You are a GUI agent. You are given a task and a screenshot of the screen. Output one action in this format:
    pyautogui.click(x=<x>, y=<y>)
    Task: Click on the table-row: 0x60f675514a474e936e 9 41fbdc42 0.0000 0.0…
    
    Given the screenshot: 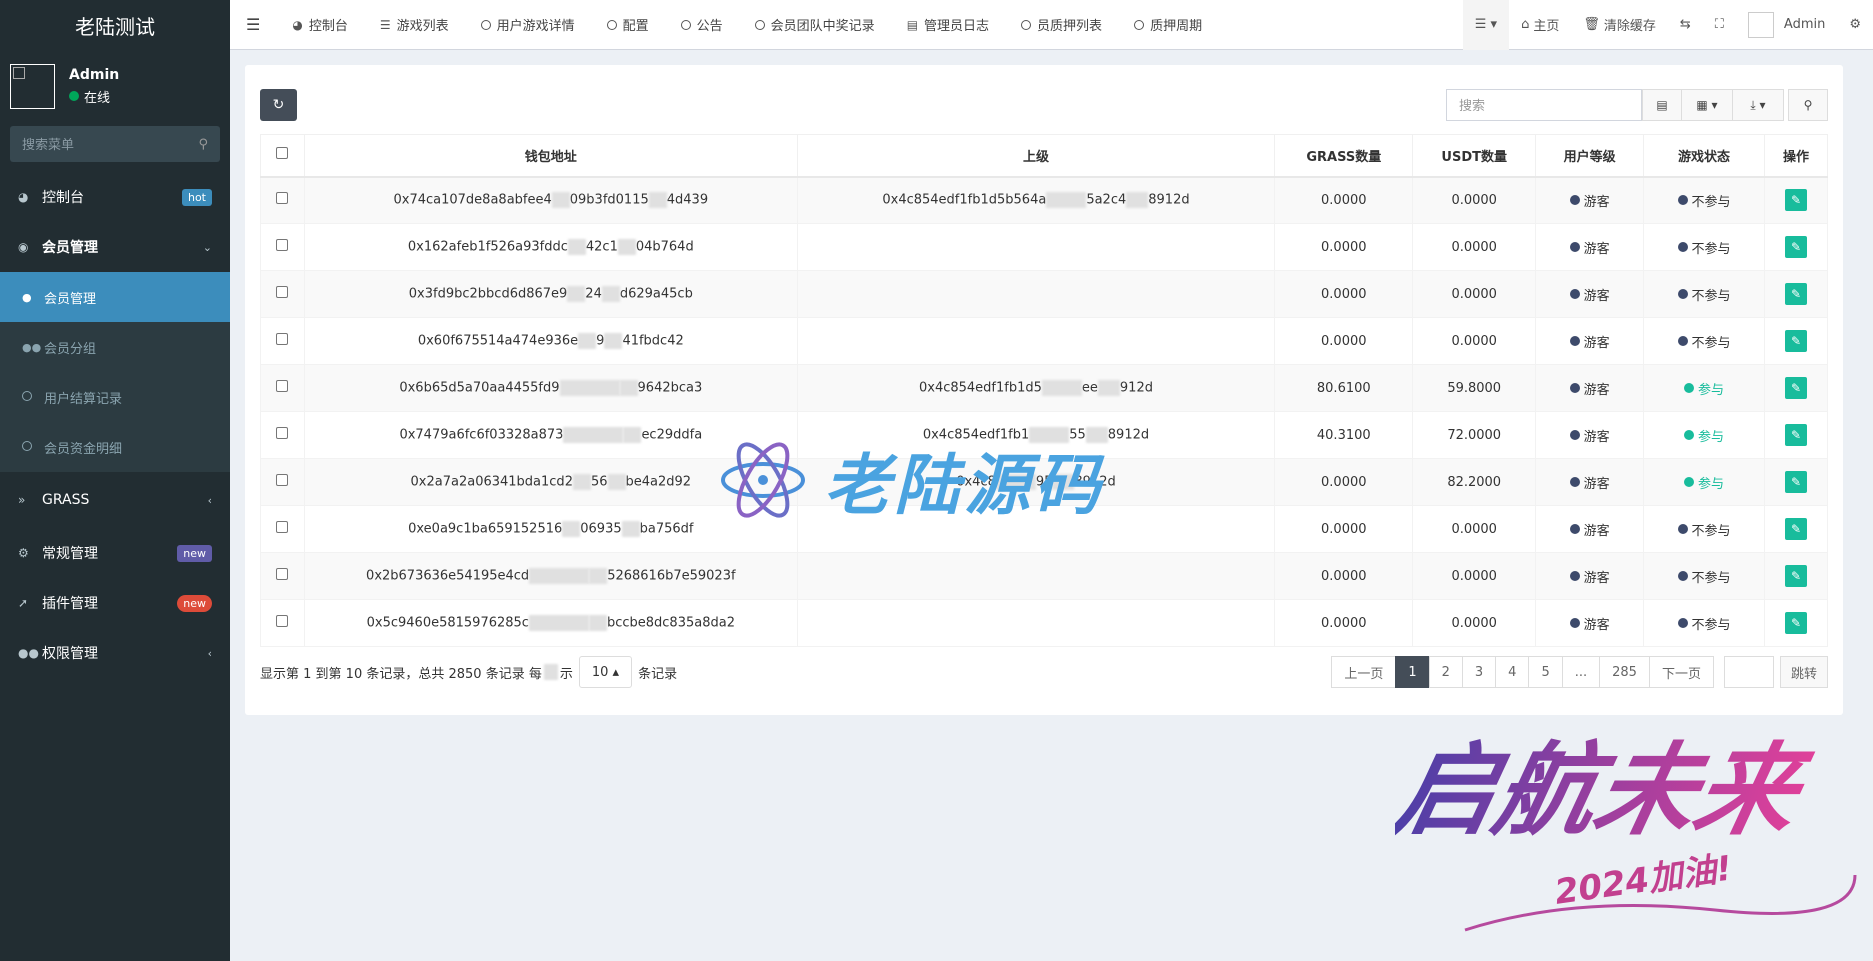 What is the action you would take?
    pyautogui.click(x=1044, y=341)
    